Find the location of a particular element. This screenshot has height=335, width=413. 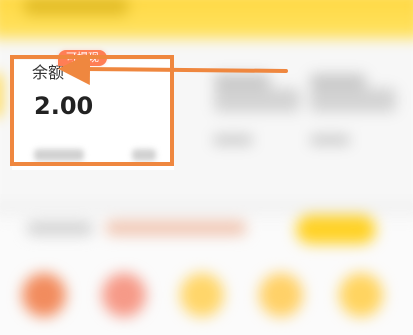

blurred-section-title is located at coordinates (60, 228).